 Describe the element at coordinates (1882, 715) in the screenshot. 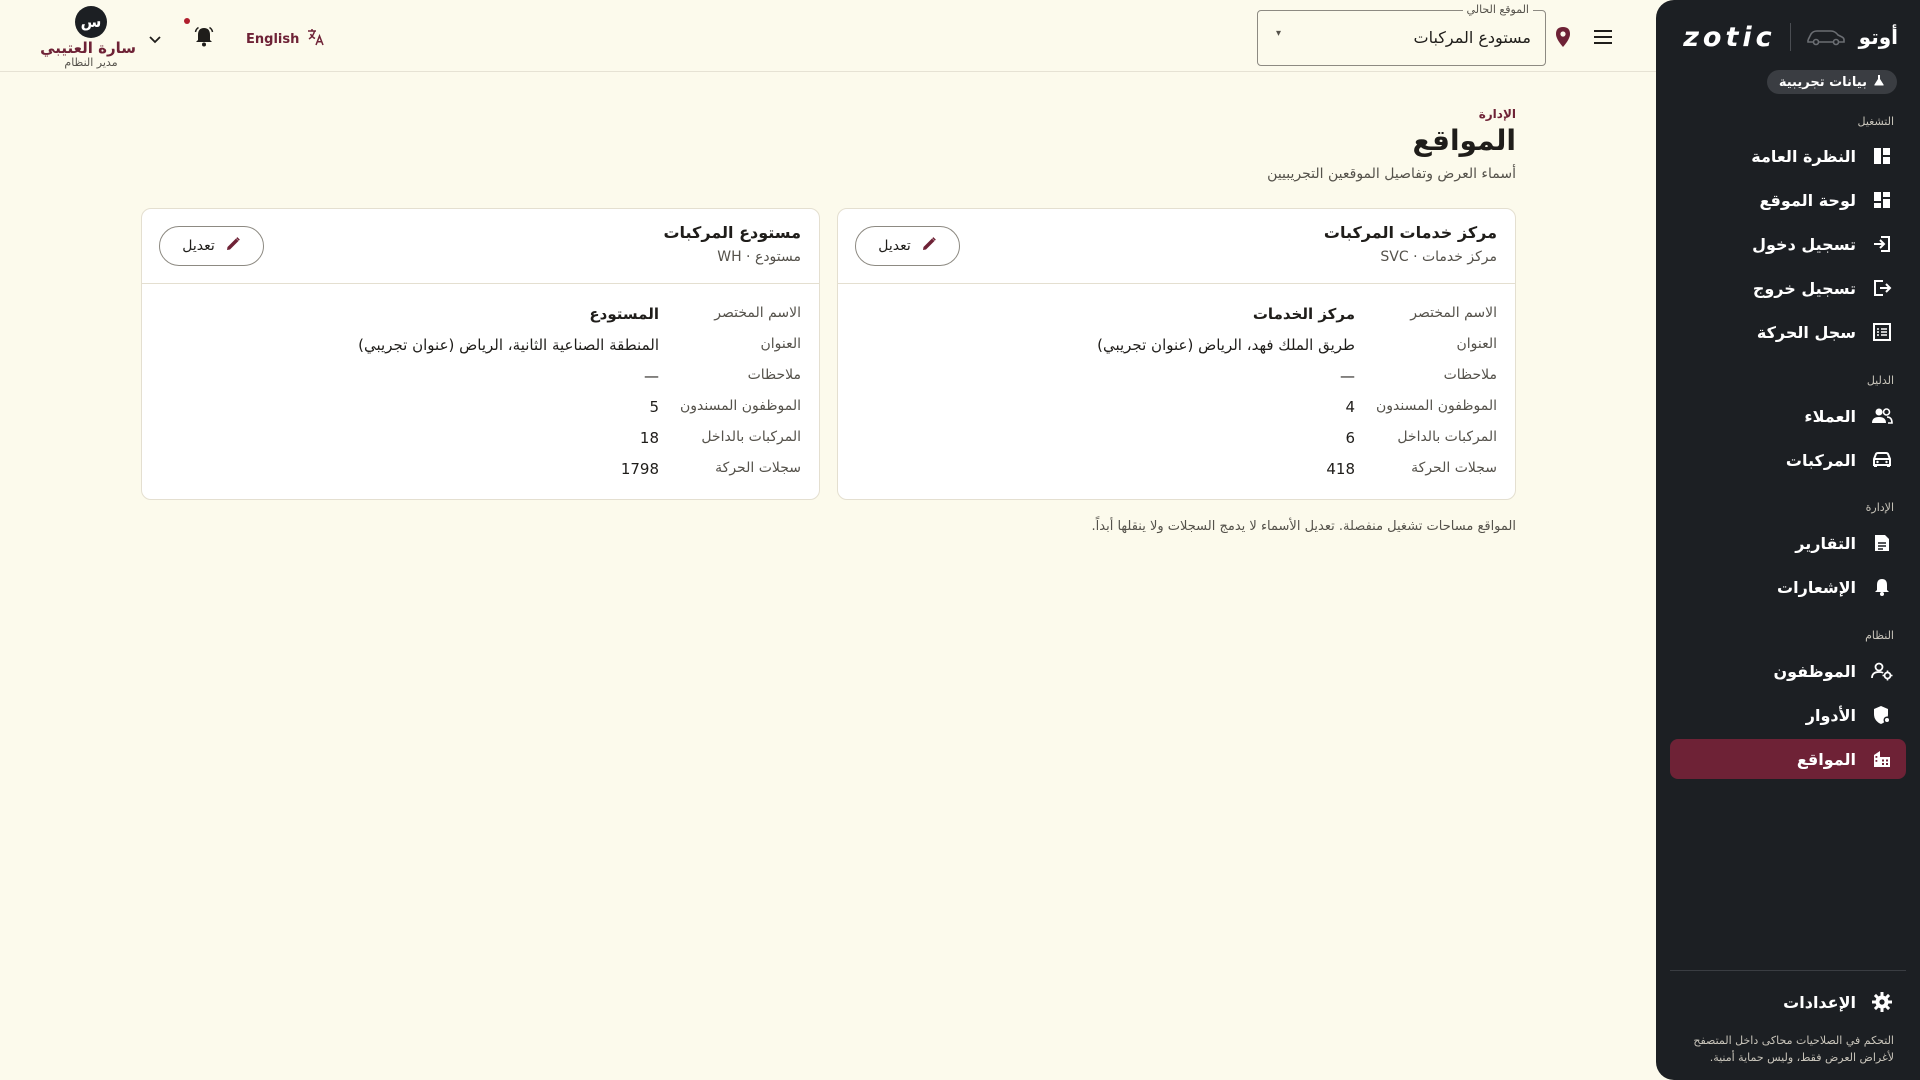

I see `shield-icon` at that location.